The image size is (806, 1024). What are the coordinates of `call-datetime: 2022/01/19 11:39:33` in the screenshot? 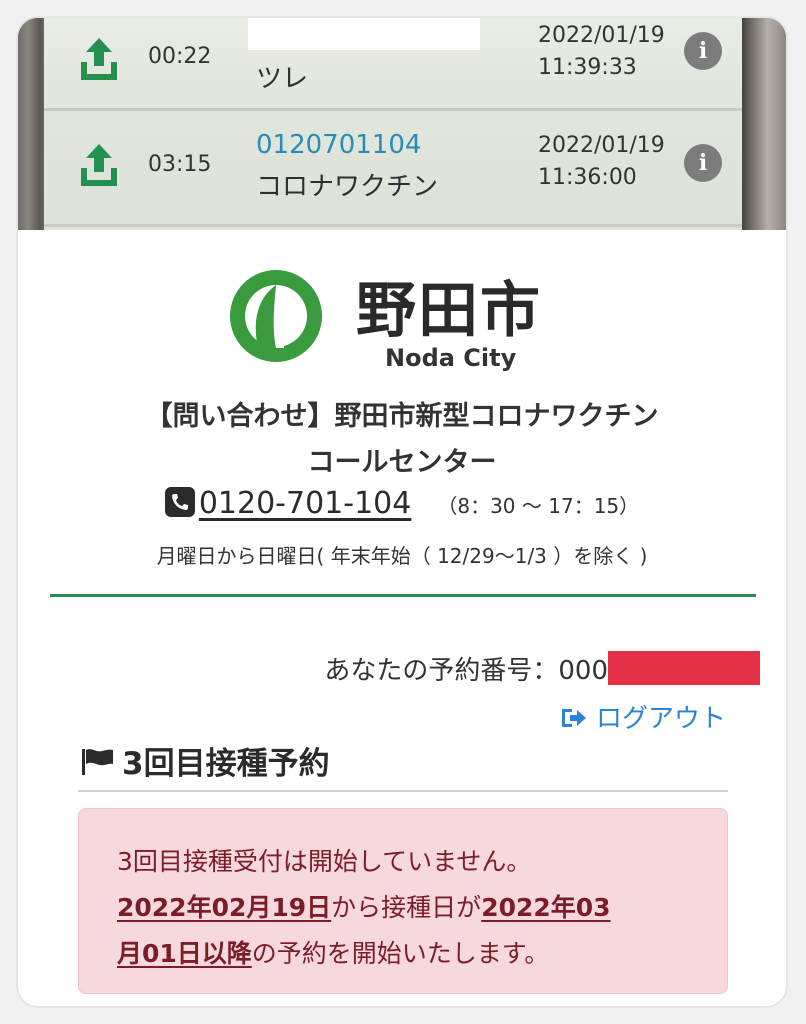 It's located at (601, 51).